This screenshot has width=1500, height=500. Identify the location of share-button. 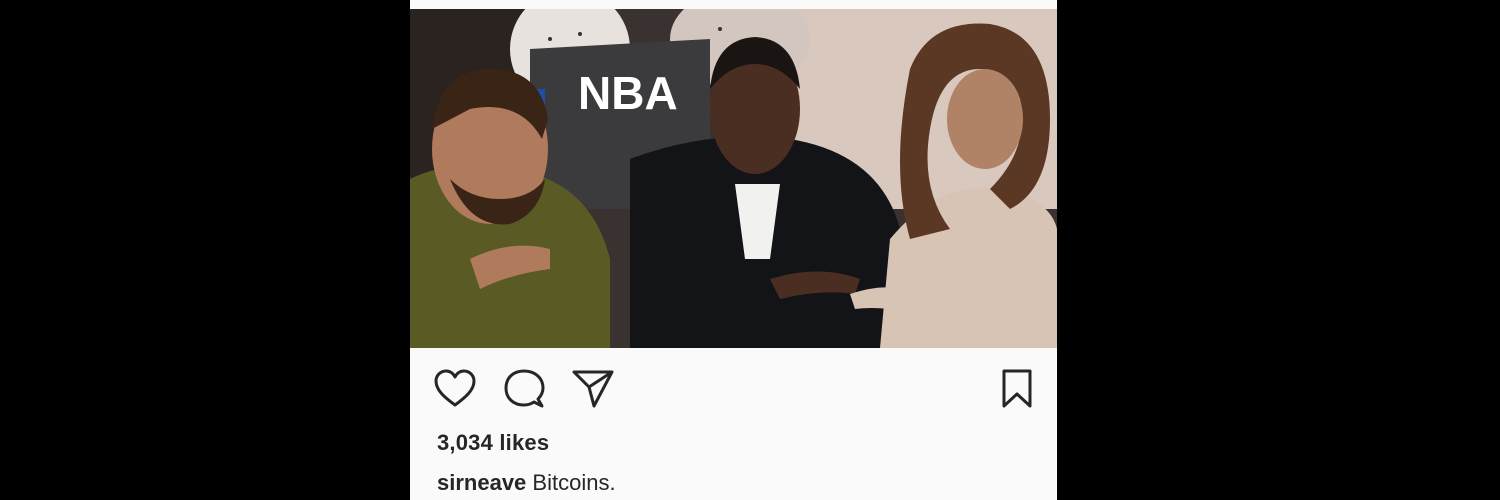
(593, 389).